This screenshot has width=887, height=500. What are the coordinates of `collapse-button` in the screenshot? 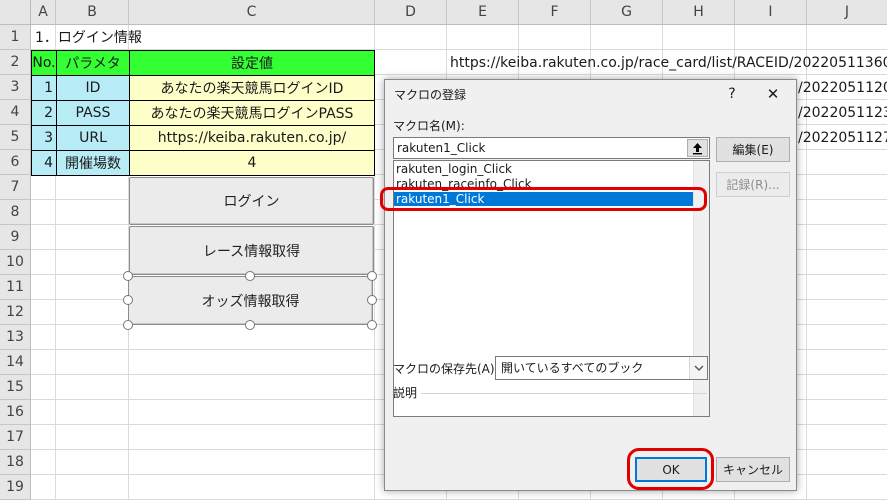 It's located at (697, 148).